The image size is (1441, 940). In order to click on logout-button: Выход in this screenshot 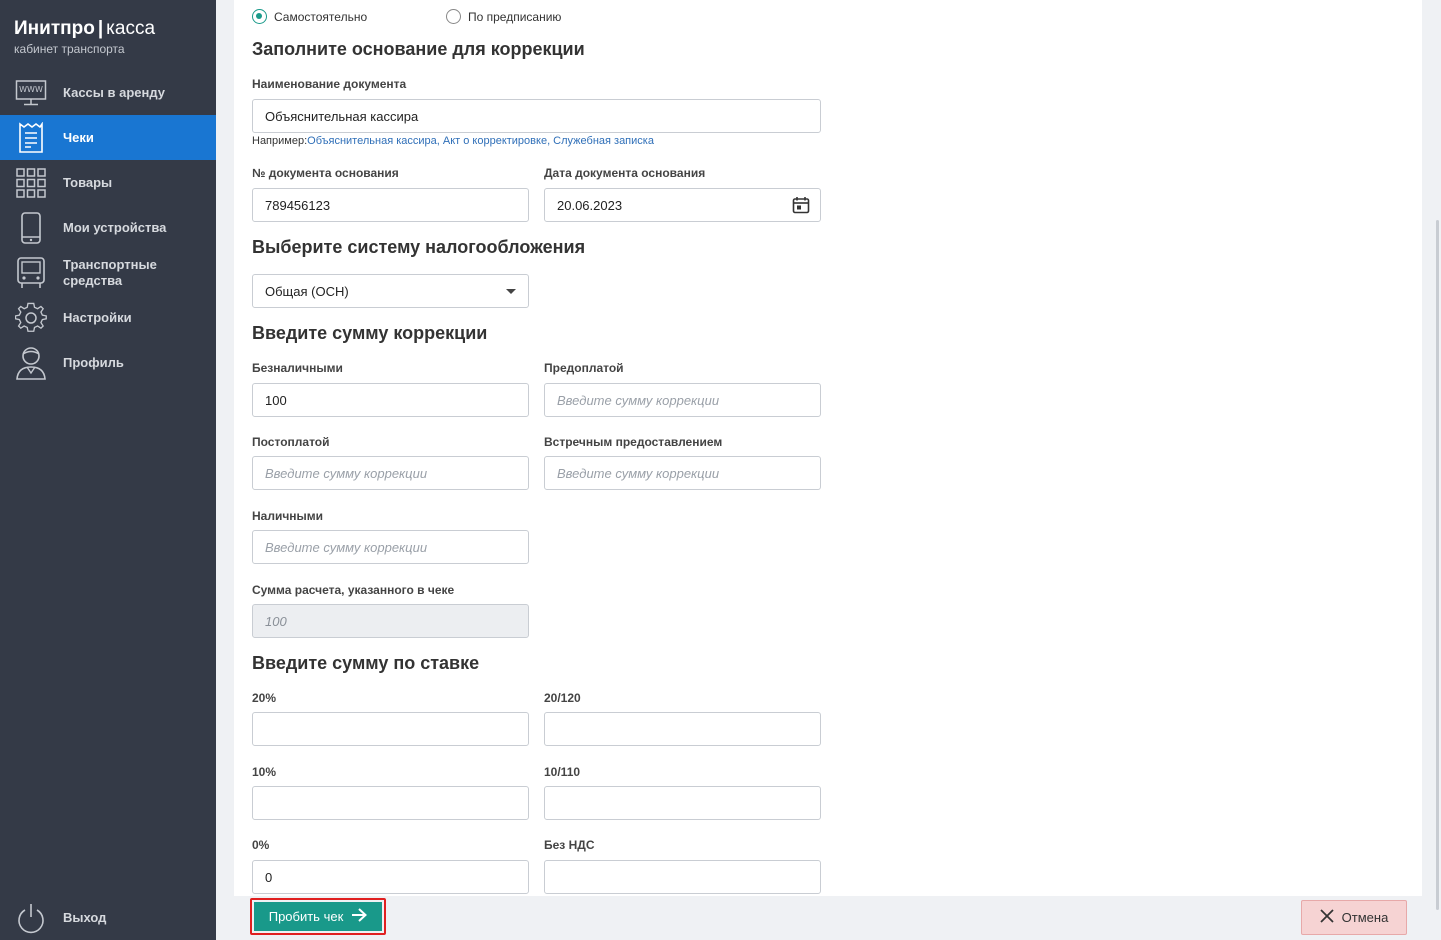, I will do `click(108, 917)`.